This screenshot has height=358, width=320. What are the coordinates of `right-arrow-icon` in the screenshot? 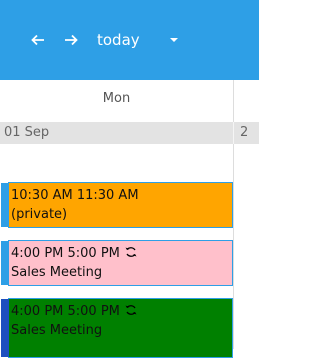 It's located at (71, 40).